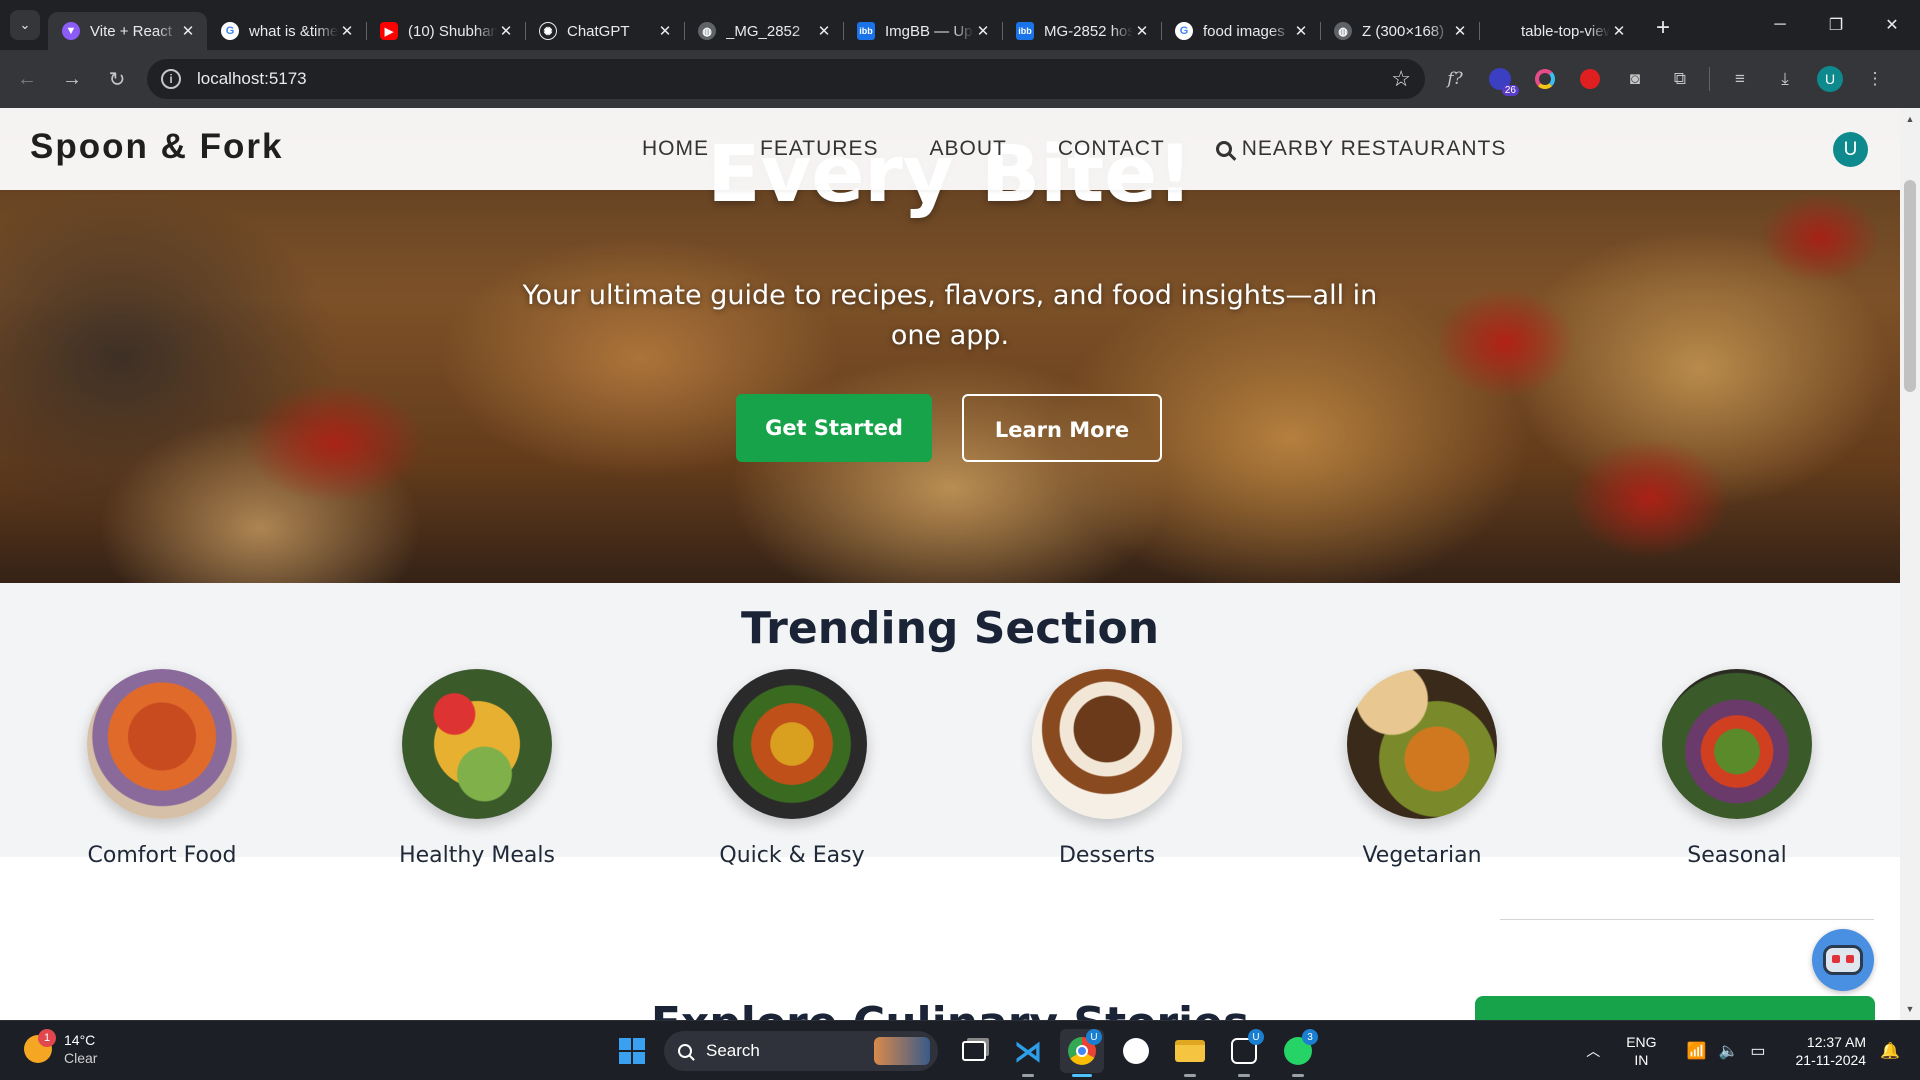  What do you see at coordinates (1663, 28) in the screenshot?
I see `new-tab-button: +` at bounding box center [1663, 28].